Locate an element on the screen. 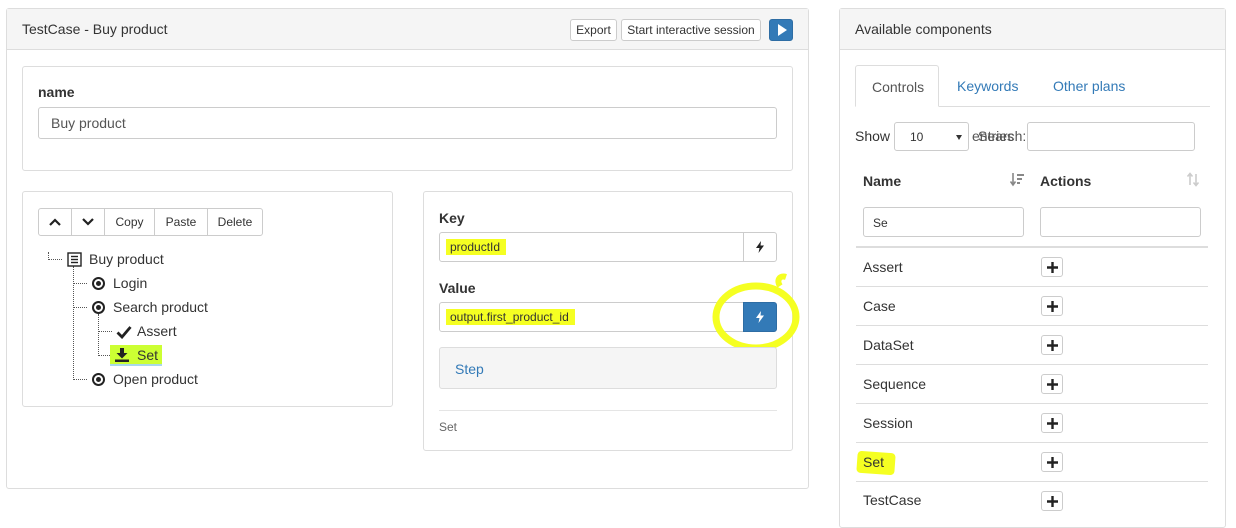 This screenshot has width=1236, height=528. col-header-name: Name is located at coordinates (882, 181).